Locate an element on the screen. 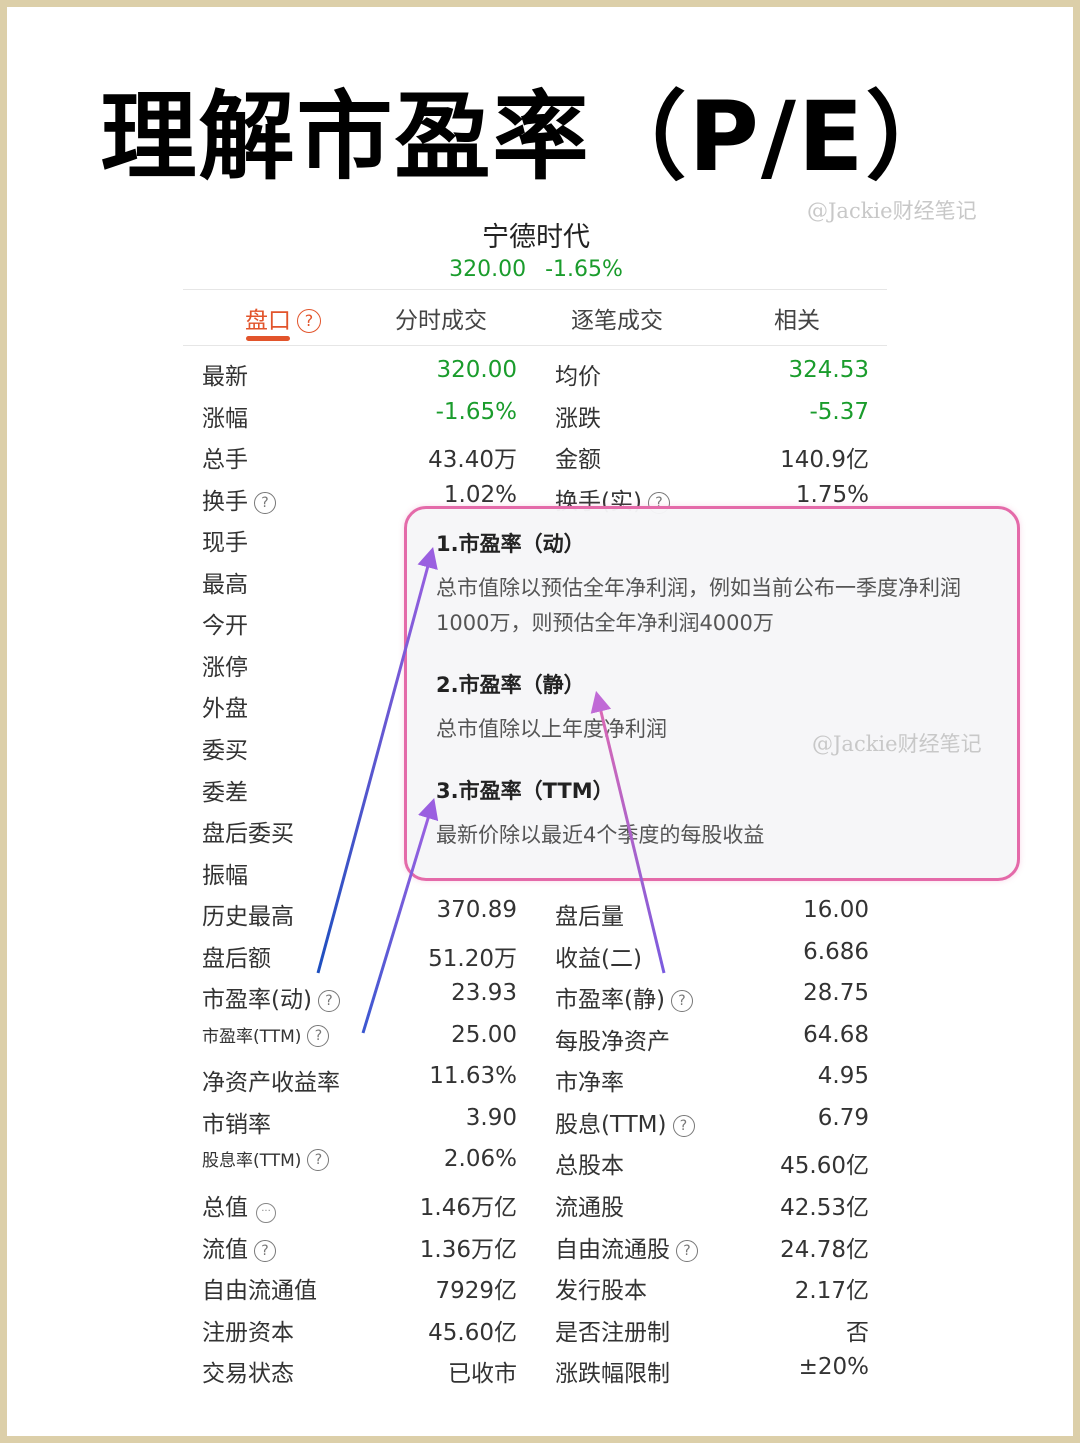 This screenshot has width=1080, height=1443. row-value-right: 140.9亿 is located at coordinates (824, 457).